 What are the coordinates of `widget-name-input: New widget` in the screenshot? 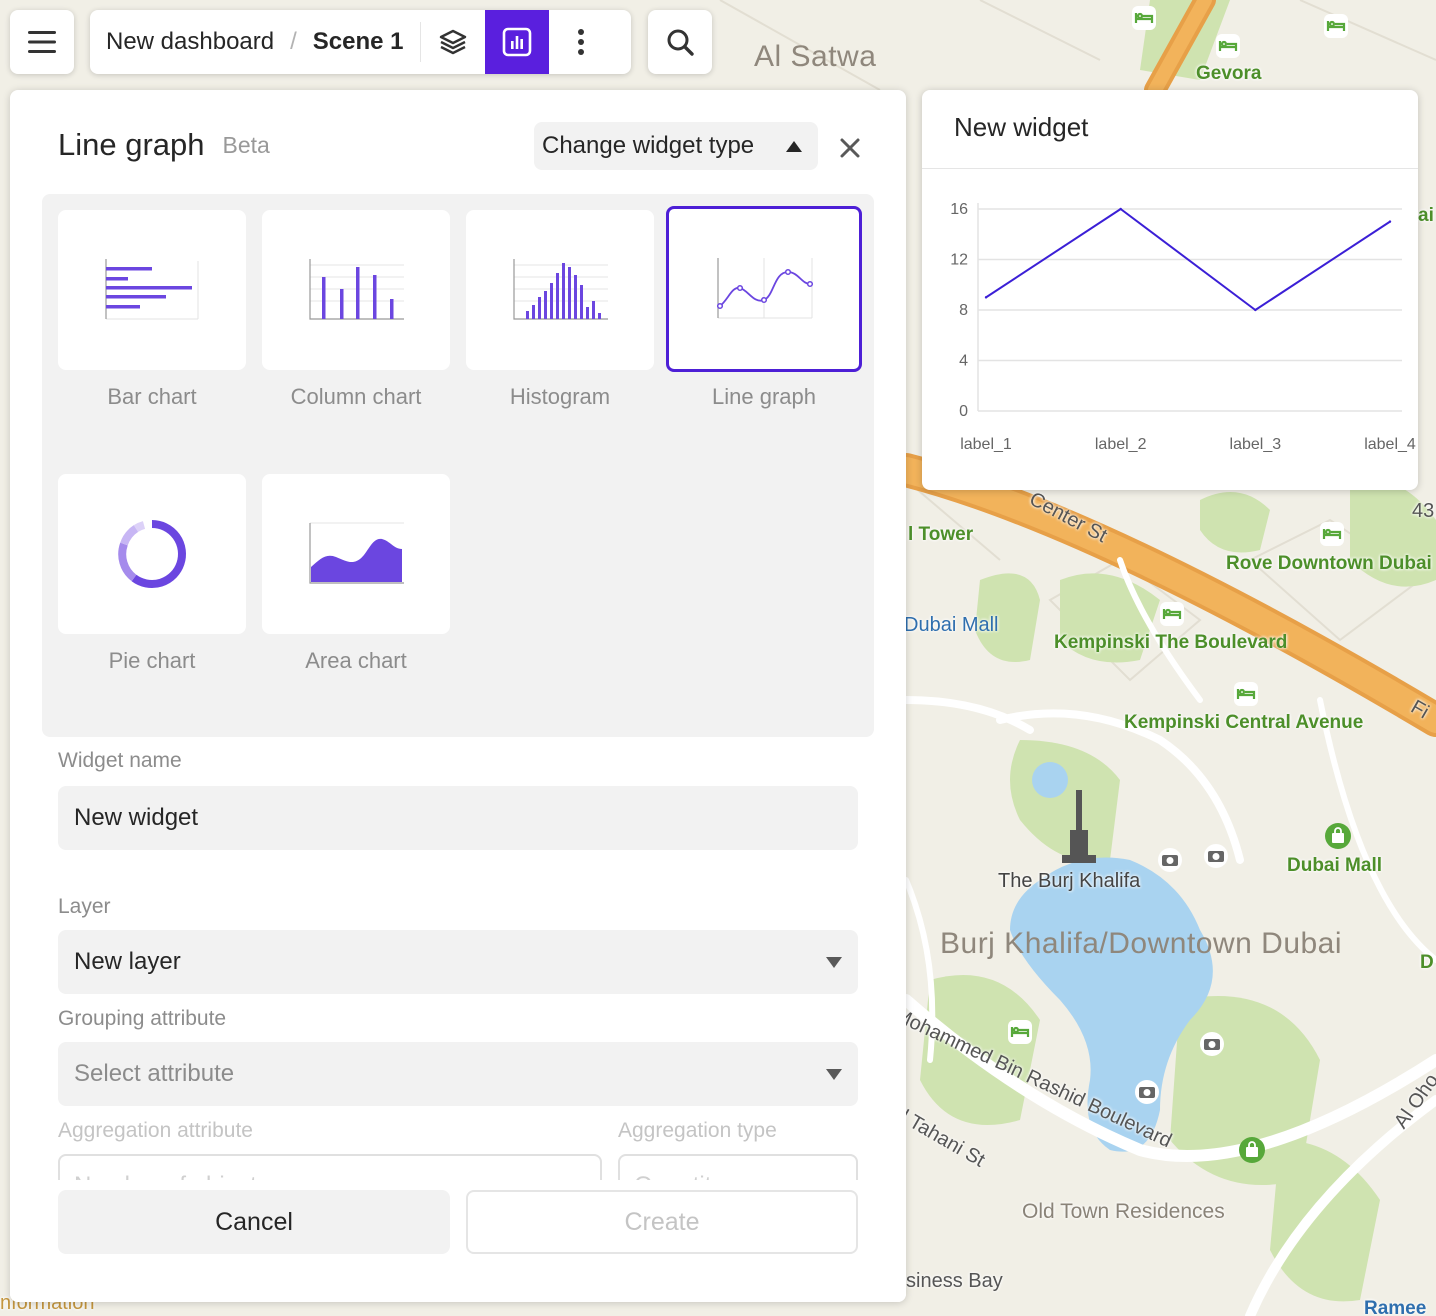 It's located at (458, 818).